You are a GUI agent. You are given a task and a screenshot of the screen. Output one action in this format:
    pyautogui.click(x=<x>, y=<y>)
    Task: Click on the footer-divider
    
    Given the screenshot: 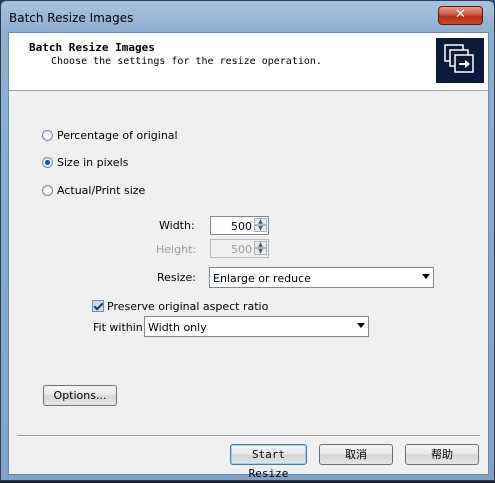 What is the action you would take?
    pyautogui.click(x=248, y=436)
    